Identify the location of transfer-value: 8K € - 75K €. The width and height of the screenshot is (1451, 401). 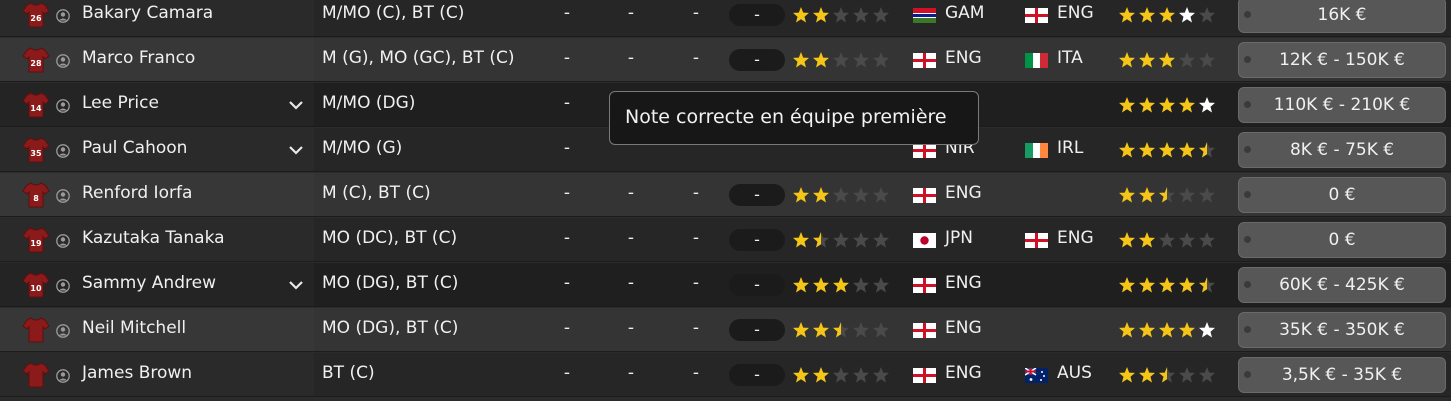
(1342, 150).